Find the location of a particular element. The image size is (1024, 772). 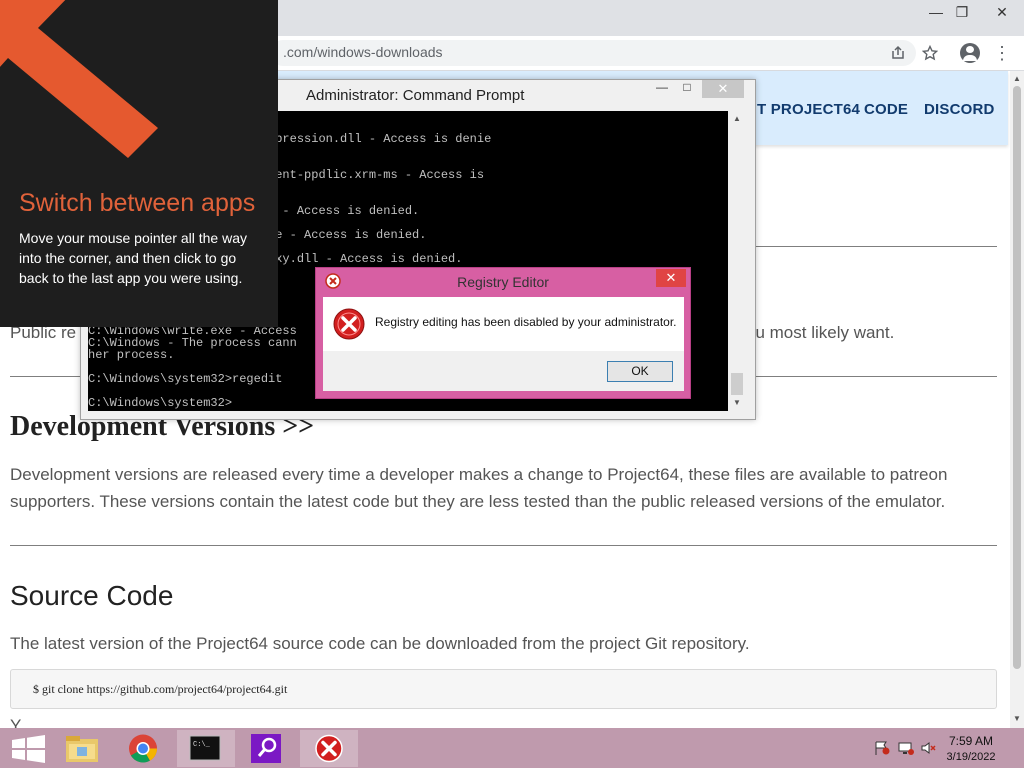

source-code-heading: Source Code is located at coordinates (92, 595).